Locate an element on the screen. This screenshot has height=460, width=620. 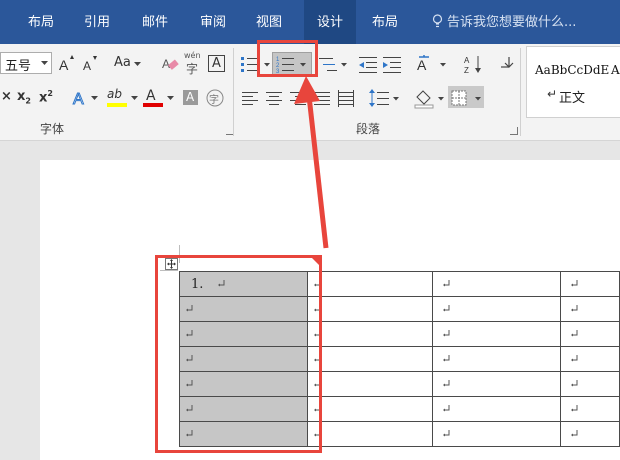
shrink-font-button: A is located at coordinates (90, 63).